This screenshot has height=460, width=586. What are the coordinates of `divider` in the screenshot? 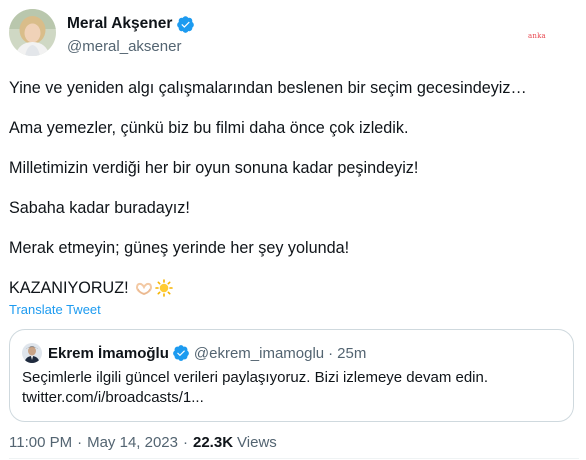 It's located at (294, 458).